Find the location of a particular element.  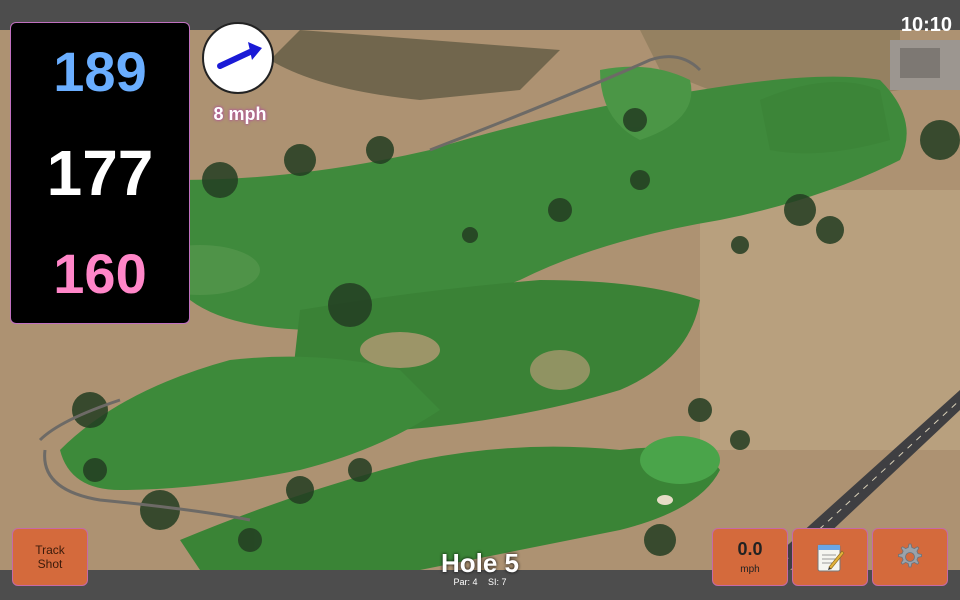

middle-distance: 177 is located at coordinates (100, 172).